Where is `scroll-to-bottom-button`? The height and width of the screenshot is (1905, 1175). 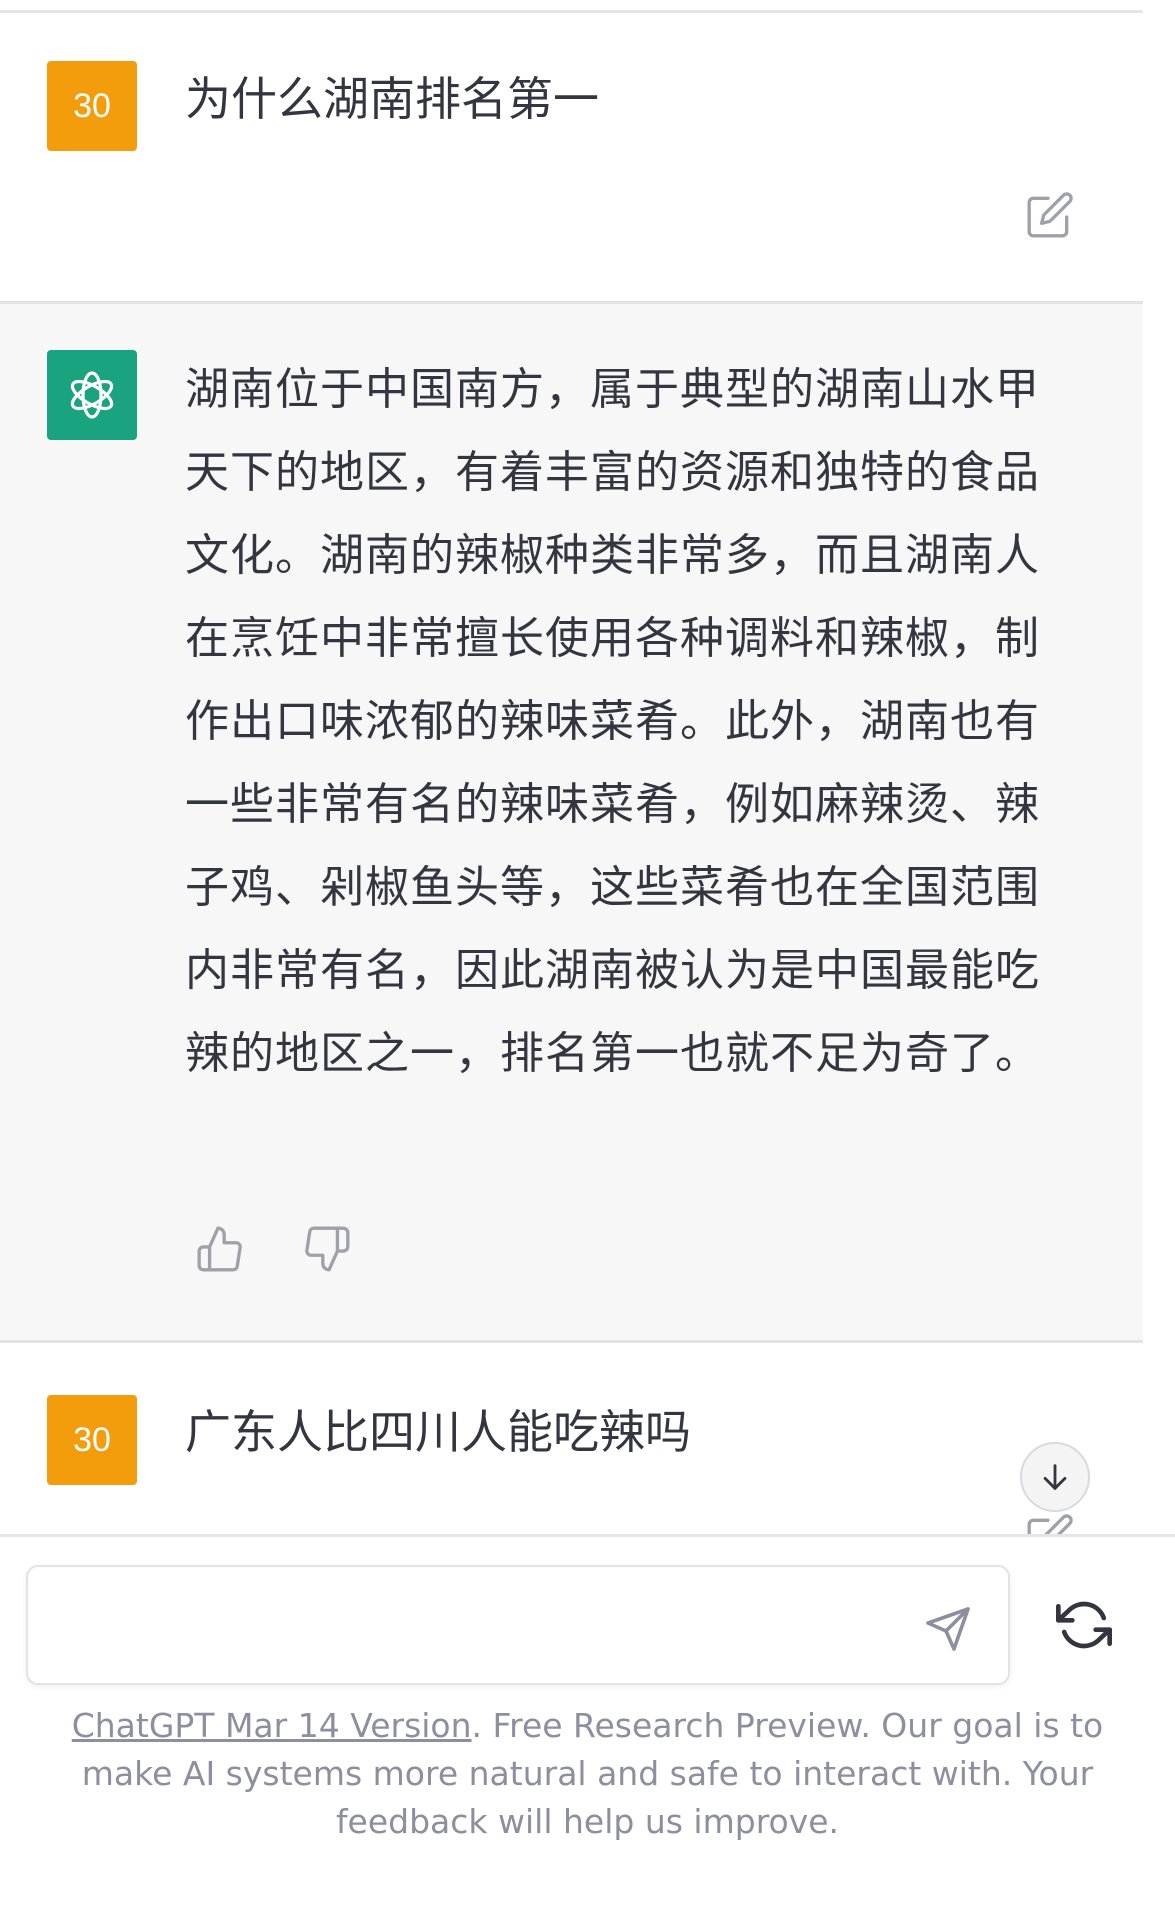 scroll-to-bottom-button is located at coordinates (1055, 1477).